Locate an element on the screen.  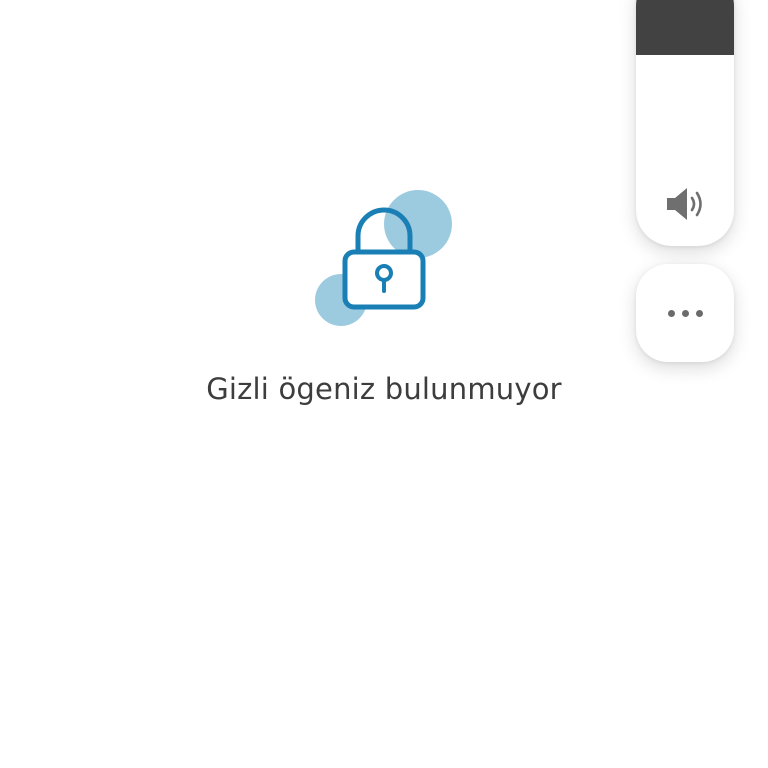
volume-slider is located at coordinates (685, 27).